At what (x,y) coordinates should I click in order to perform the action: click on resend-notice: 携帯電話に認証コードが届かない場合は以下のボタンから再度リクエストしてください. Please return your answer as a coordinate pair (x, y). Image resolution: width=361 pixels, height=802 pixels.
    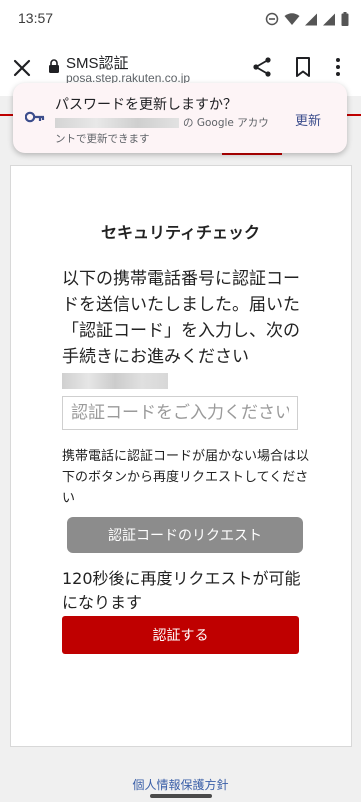
    Looking at the image, I should click on (186, 477).